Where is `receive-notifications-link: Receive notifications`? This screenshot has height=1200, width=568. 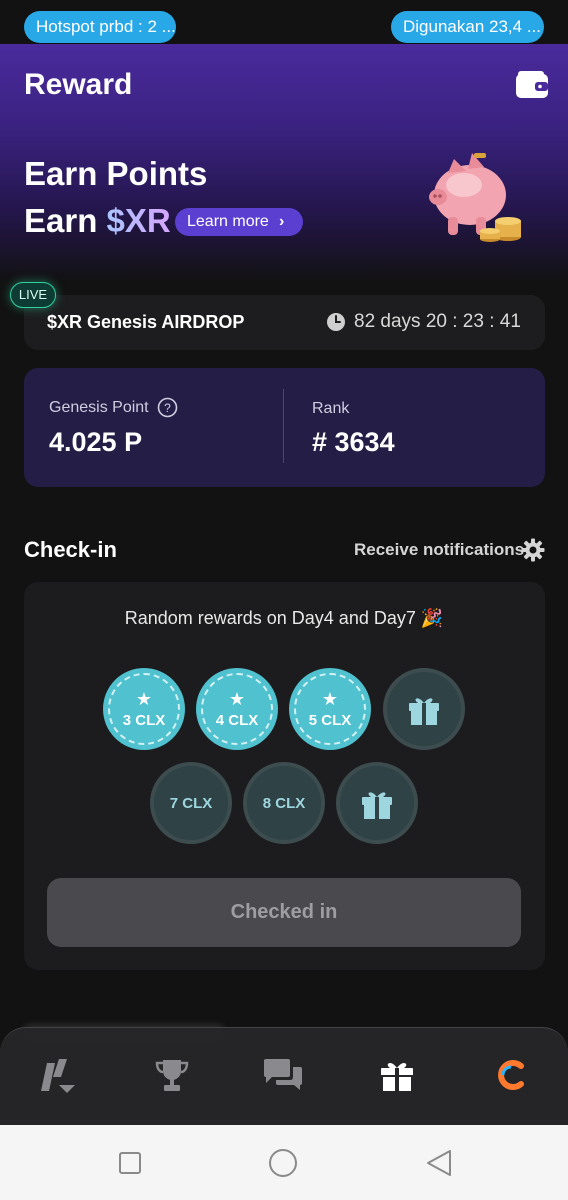
receive-notifications-link: Receive notifications is located at coordinates (439, 550).